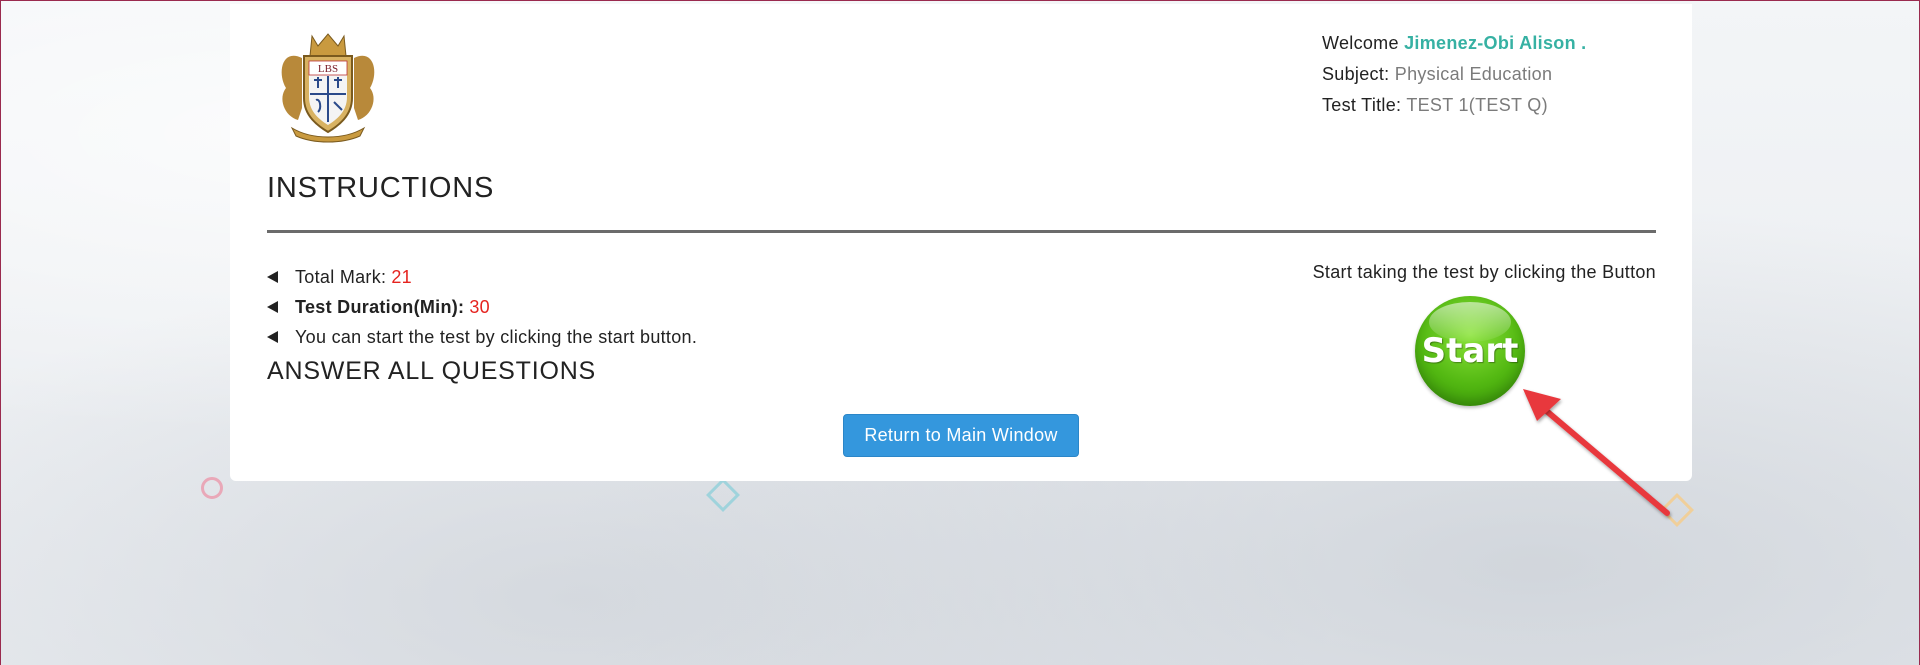 Image resolution: width=1920 pixels, height=665 pixels. Describe the element at coordinates (961, 231) in the screenshot. I see `heading-divider` at that location.